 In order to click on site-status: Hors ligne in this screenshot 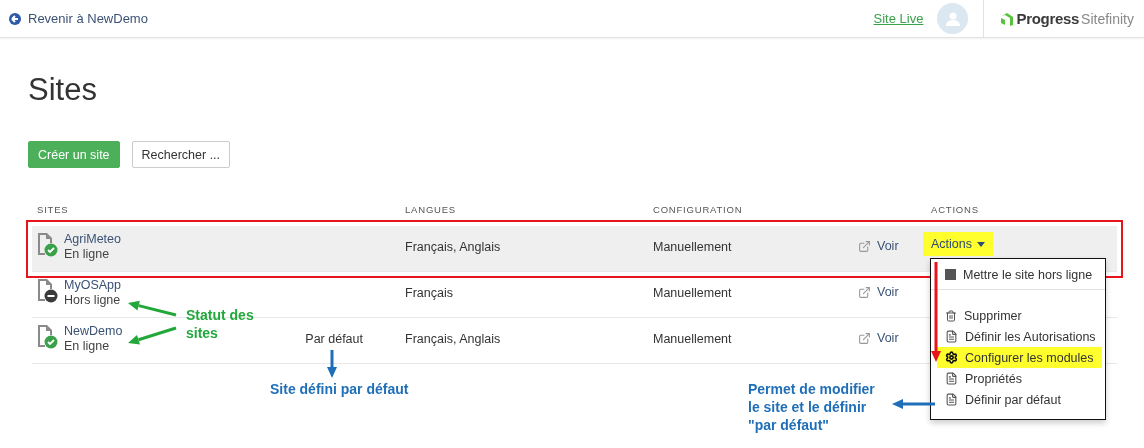, I will do `click(92, 300)`.